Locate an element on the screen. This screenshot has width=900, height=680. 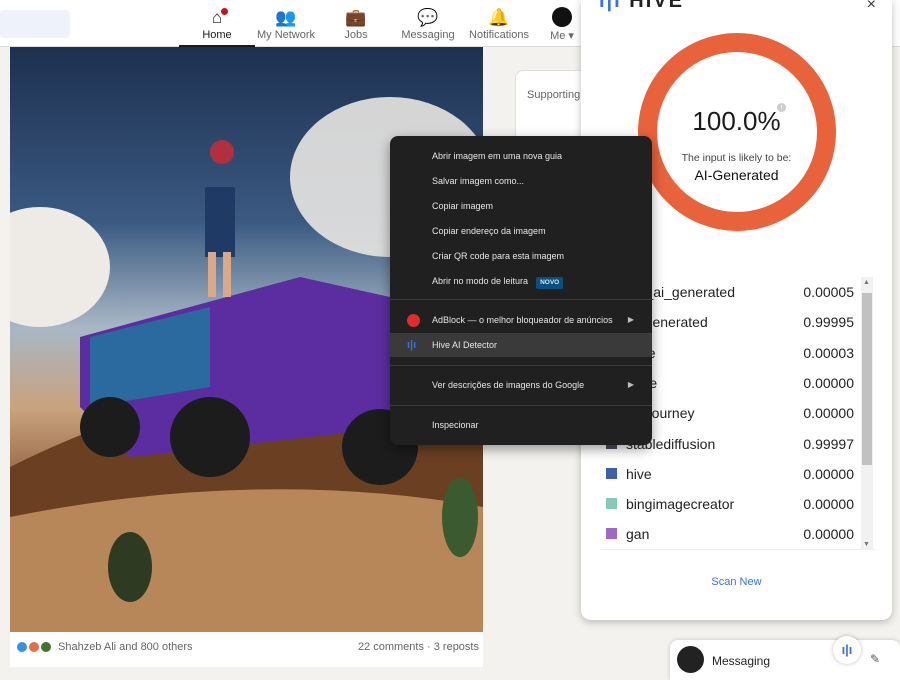
result-row: bingimagecreator 0.00000 is located at coordinates (728, 504).